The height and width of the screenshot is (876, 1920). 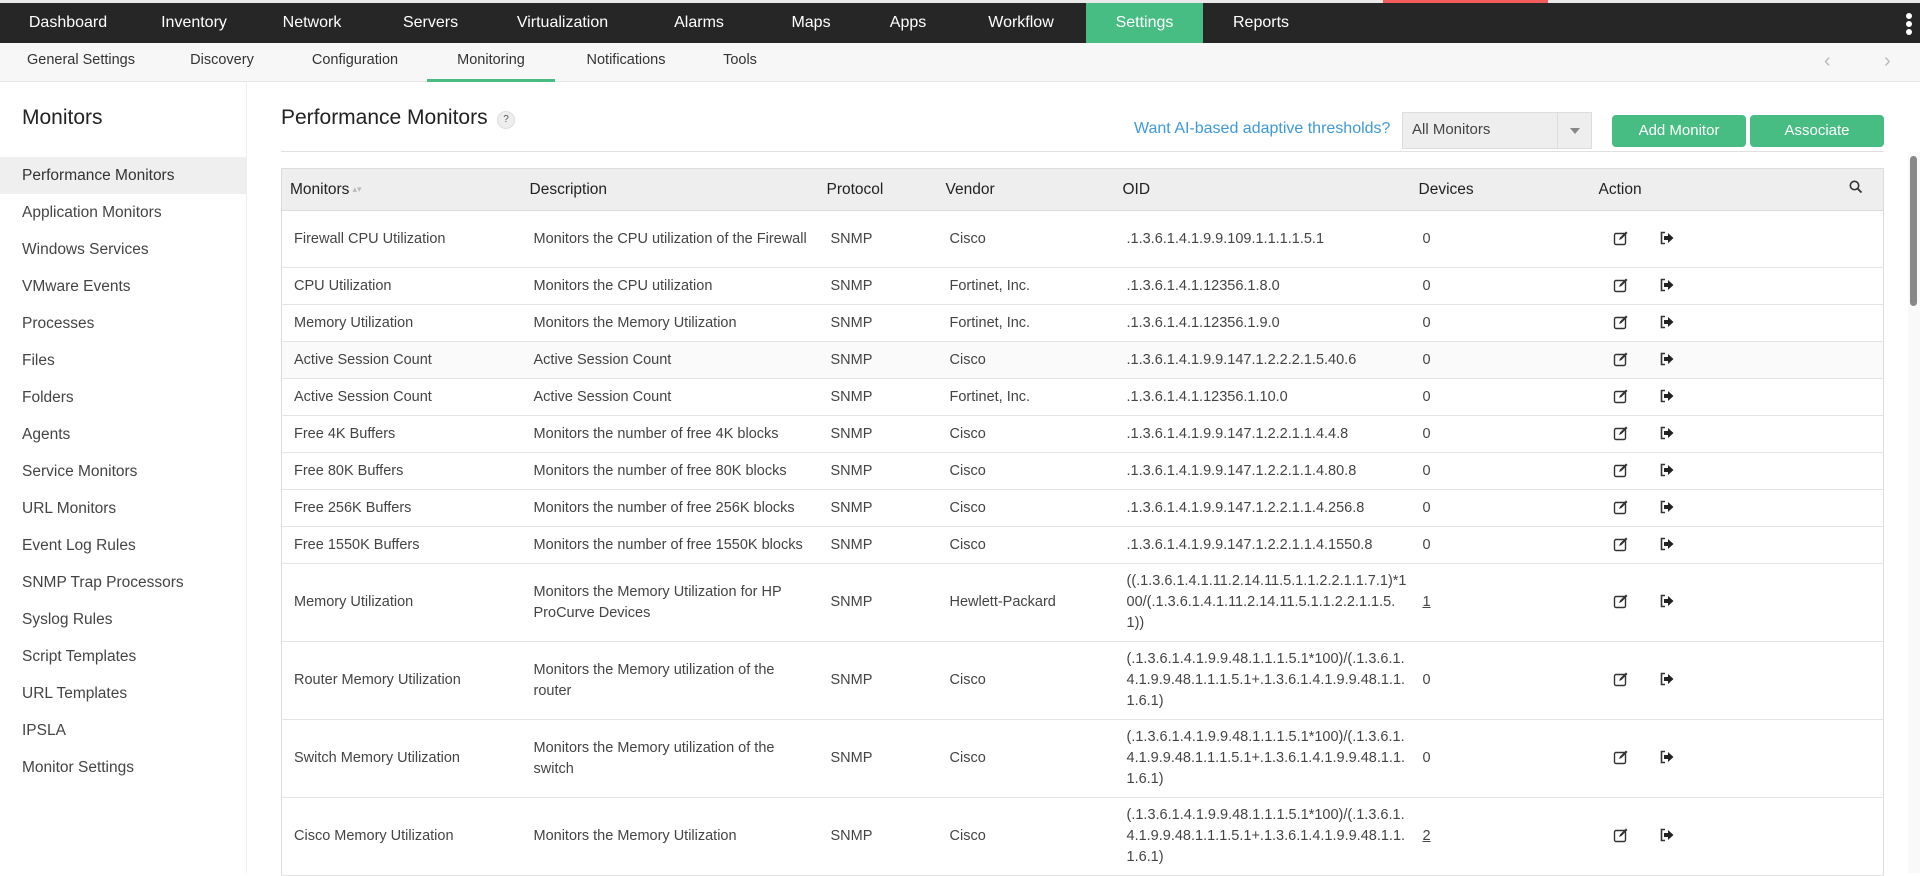 I want to click on sidebar-item-monitor-settings: Monitor Settings, so click(x=123, y=767).